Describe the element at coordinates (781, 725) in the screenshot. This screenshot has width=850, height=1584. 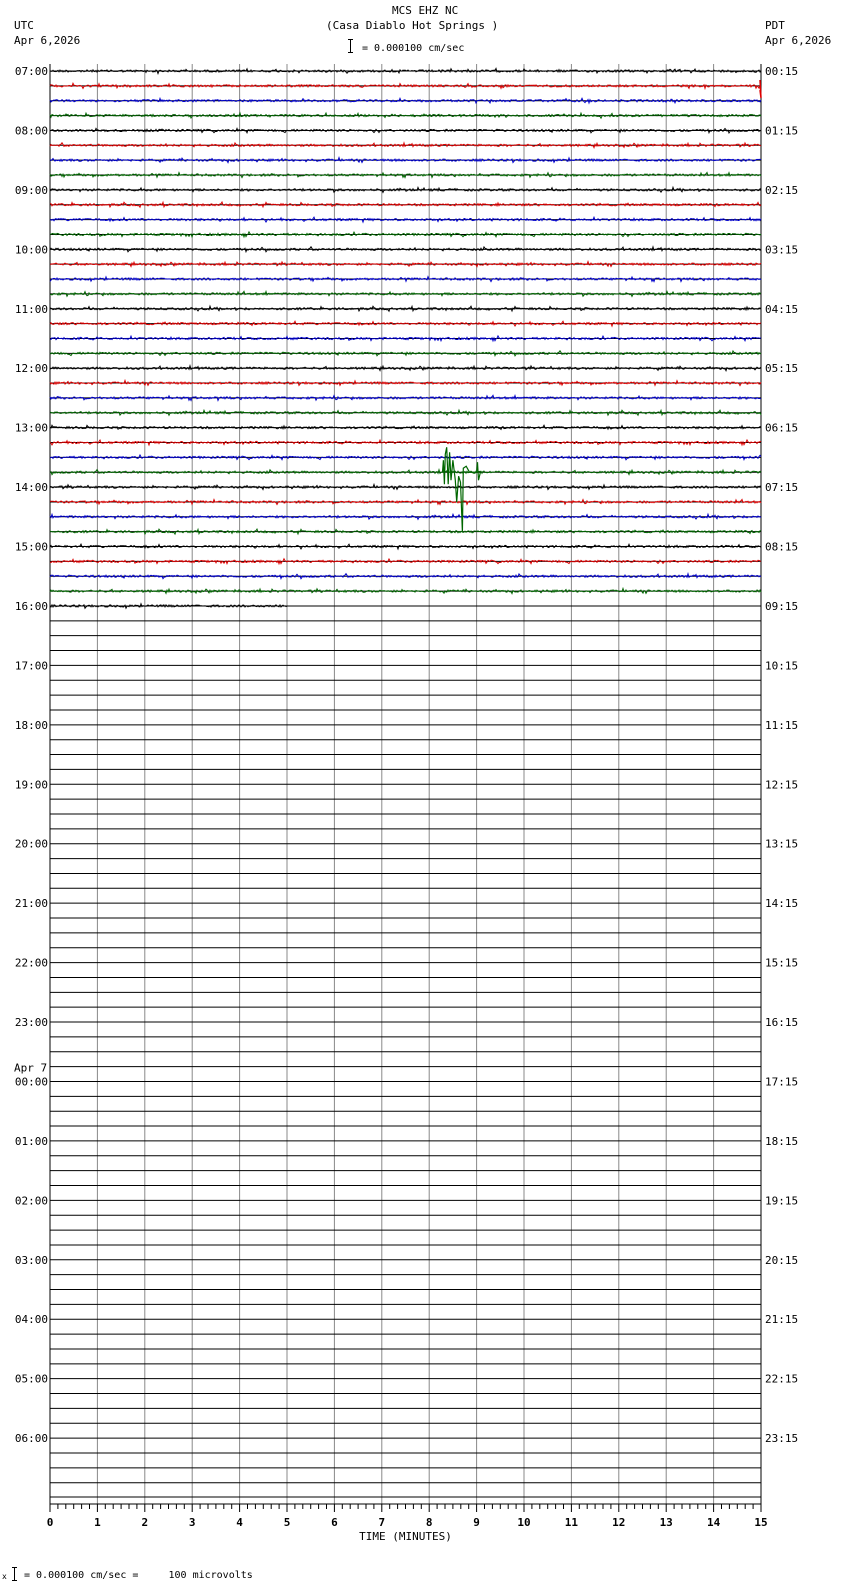
I see `pdt-hour-label: 11:15` at that location.